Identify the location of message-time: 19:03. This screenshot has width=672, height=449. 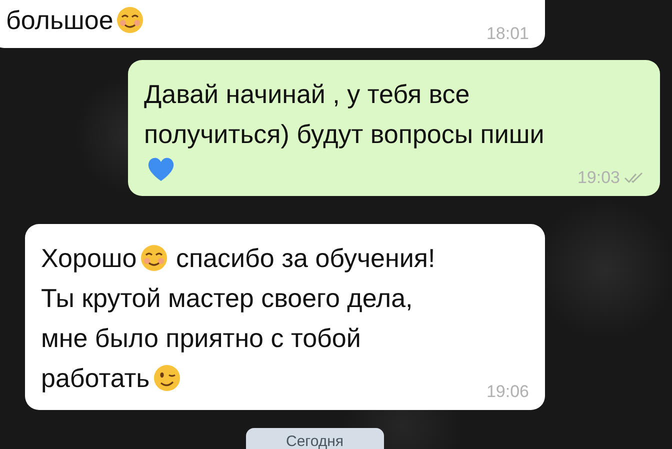
(598, 178).